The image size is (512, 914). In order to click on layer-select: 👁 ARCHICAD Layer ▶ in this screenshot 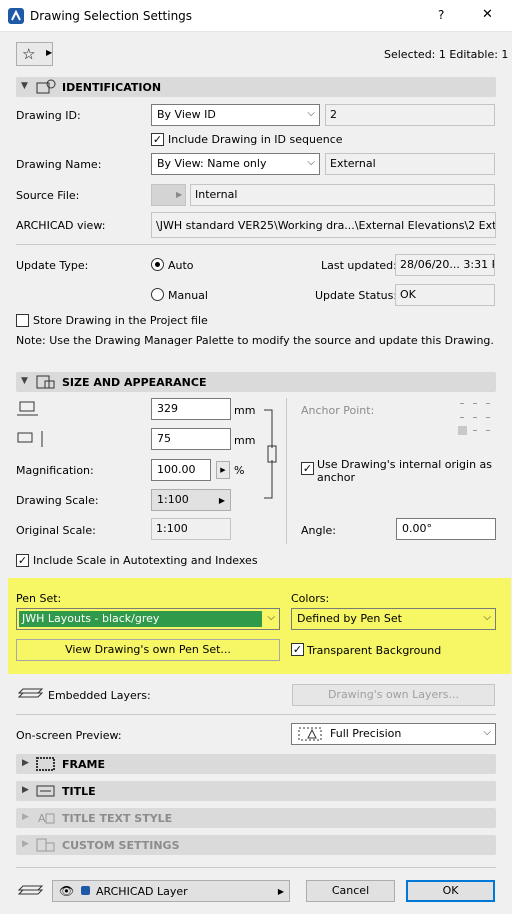, I will do `click(171, 891)`.